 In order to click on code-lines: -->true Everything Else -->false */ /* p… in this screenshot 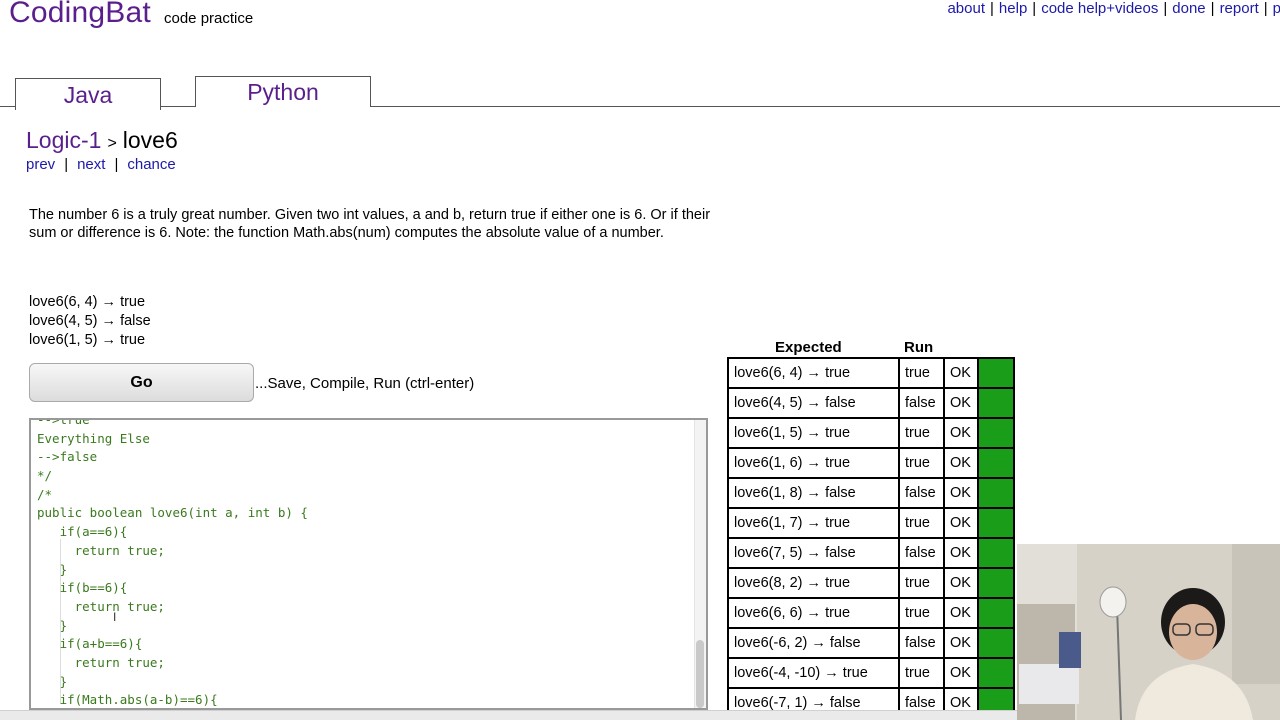, I will do `click(172, 563)`.